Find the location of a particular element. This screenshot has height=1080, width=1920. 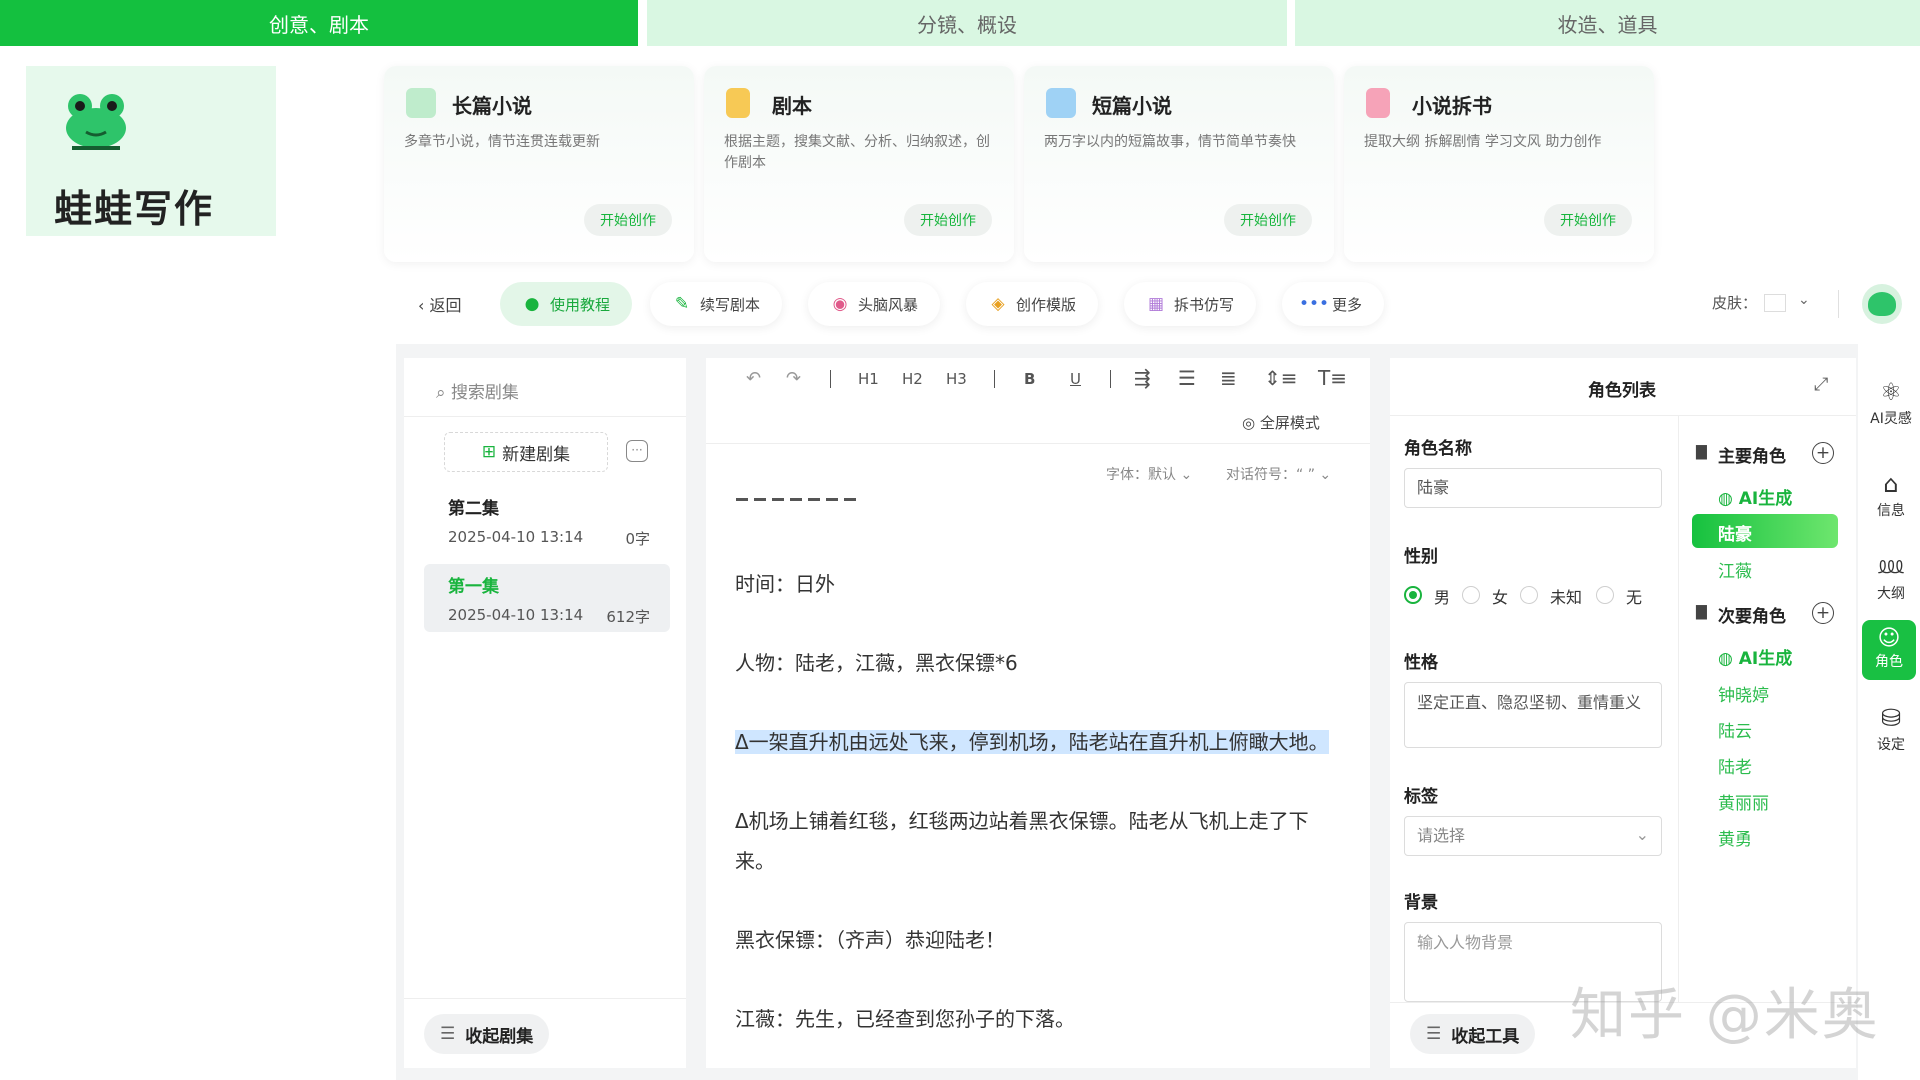

main-role-group: 主要角色 is located at coordinates (1752, 454).